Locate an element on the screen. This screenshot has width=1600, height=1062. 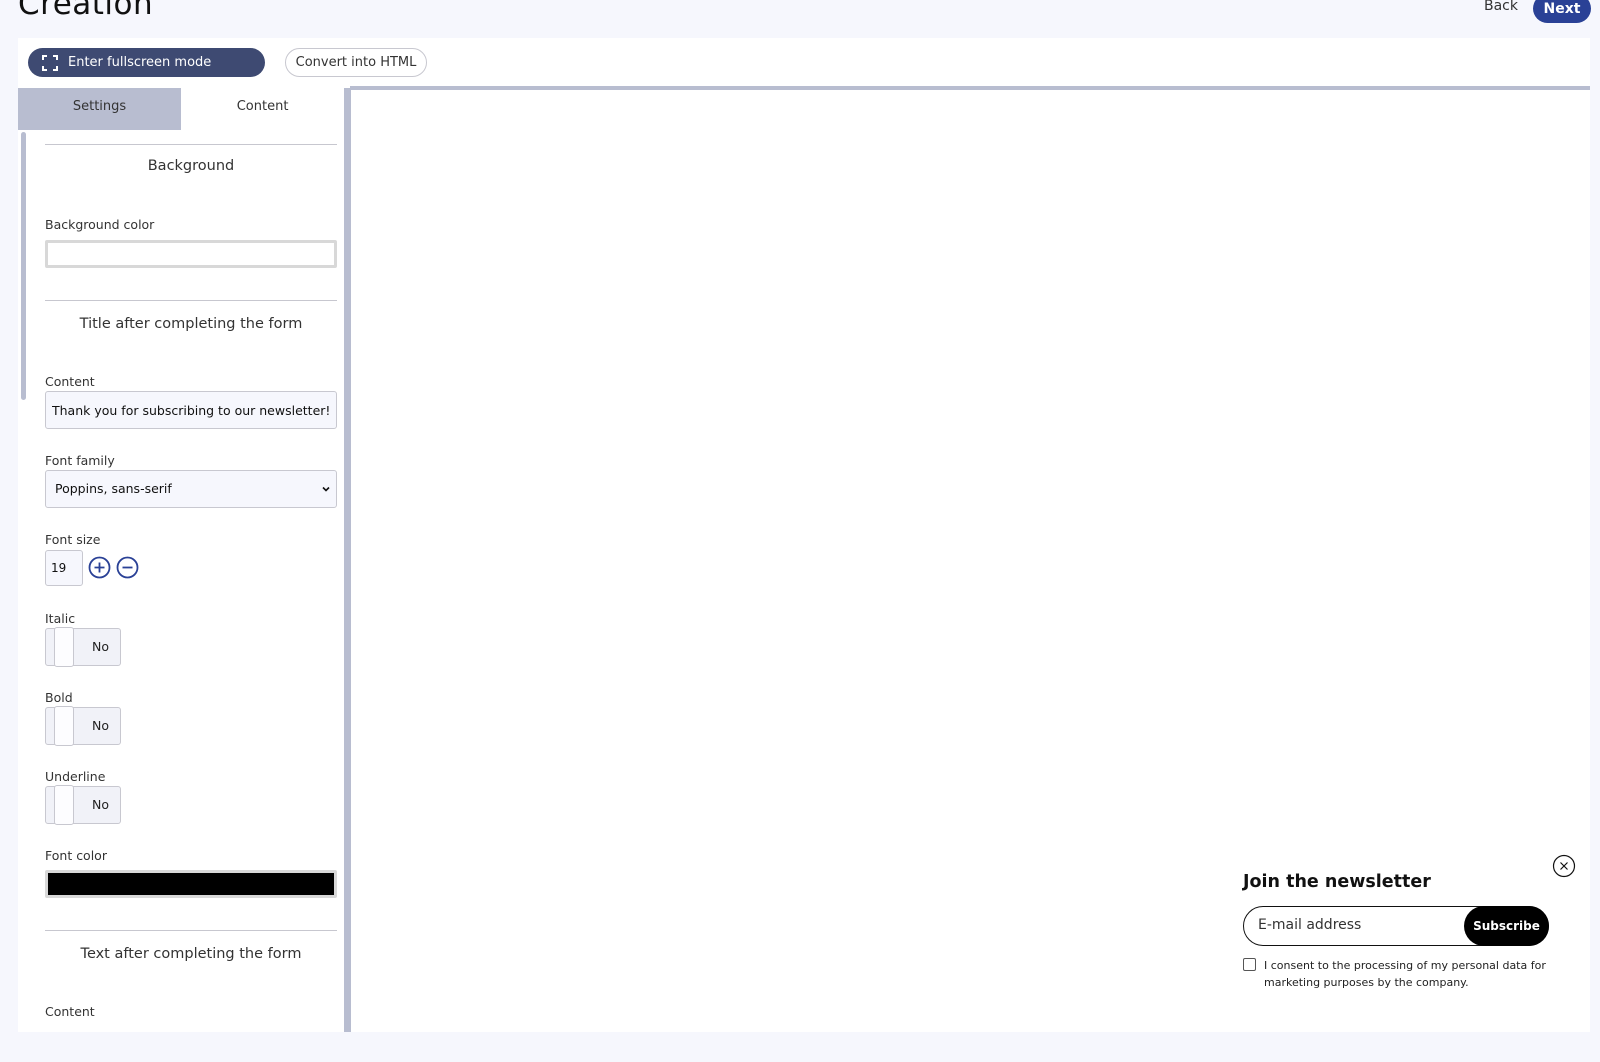
title-content-label: Content is located at coordinates (70, 381).